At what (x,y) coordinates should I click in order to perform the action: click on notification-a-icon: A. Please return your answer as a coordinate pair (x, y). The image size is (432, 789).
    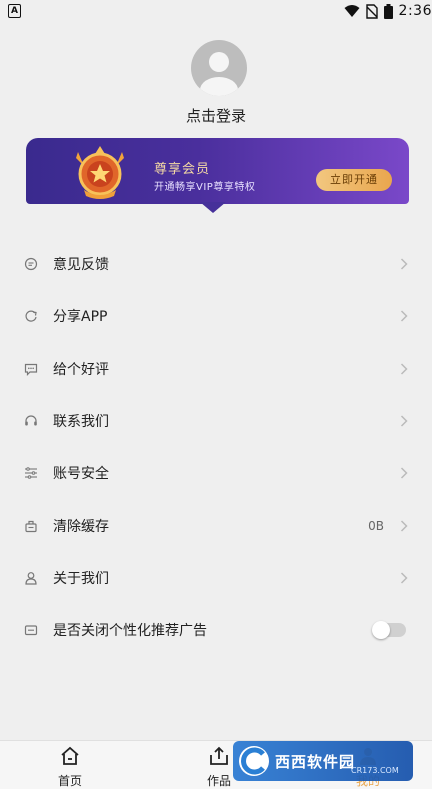
    Looking at the image, I should click on (14, 11).